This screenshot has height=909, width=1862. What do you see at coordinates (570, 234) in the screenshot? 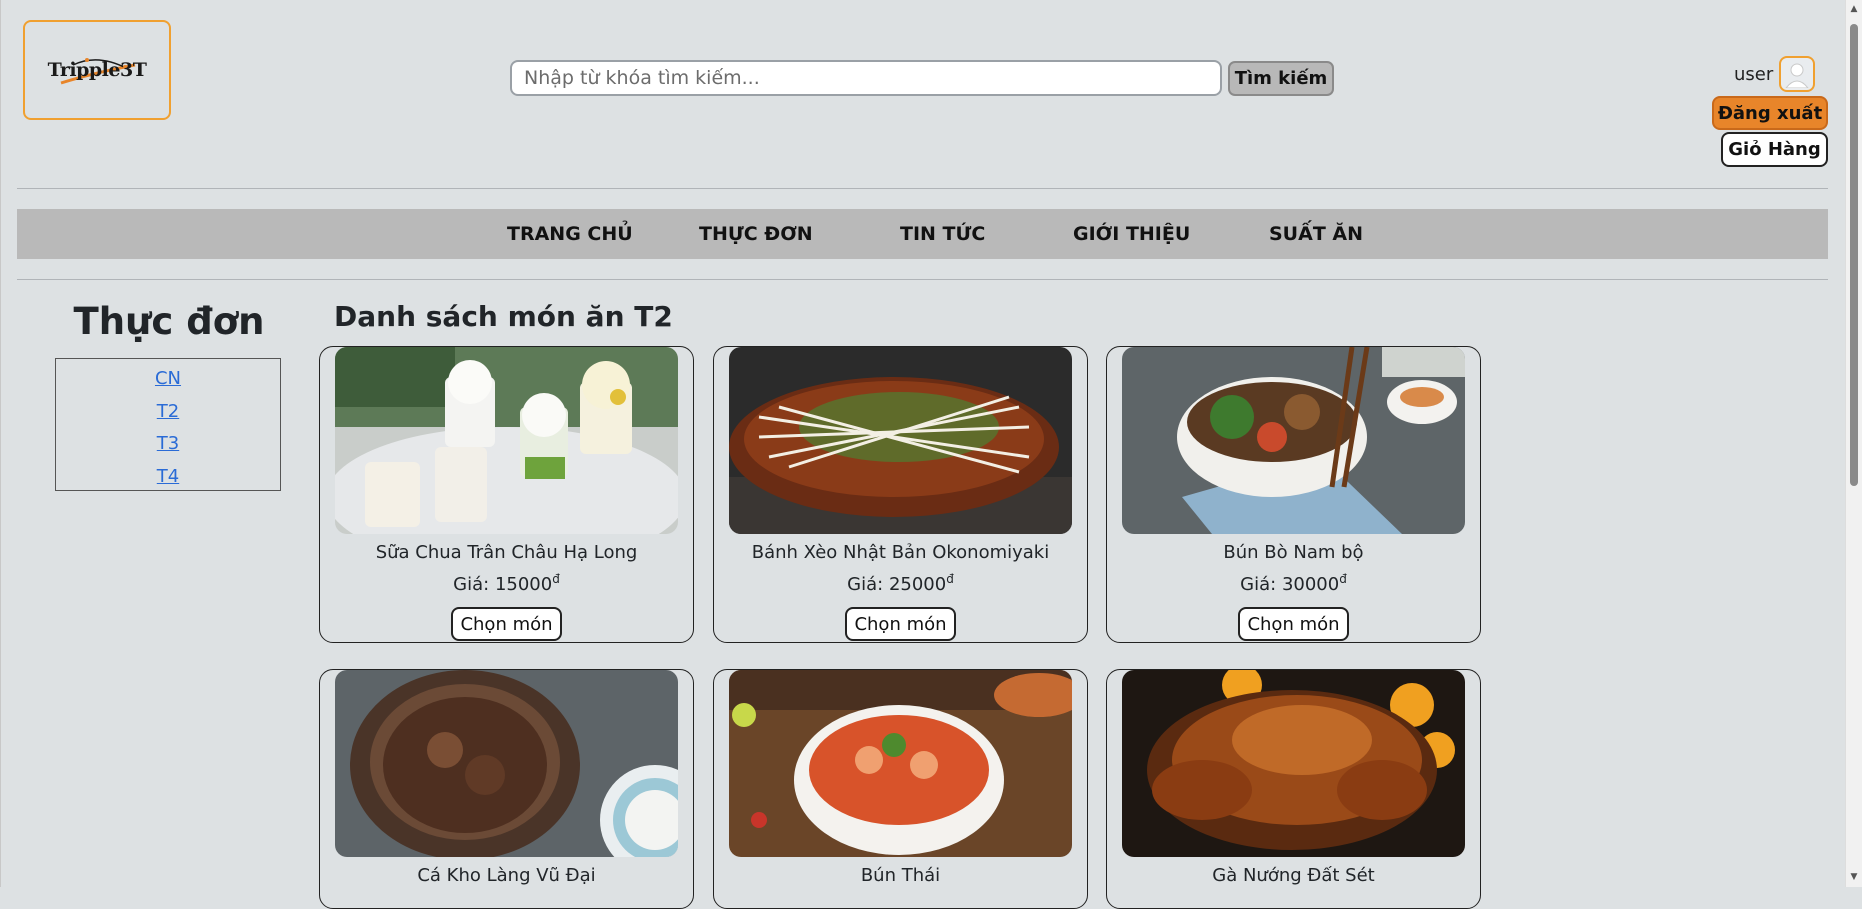
I see `nav-item-home: TRANG CHỦ` at bounding box center [570, 234].